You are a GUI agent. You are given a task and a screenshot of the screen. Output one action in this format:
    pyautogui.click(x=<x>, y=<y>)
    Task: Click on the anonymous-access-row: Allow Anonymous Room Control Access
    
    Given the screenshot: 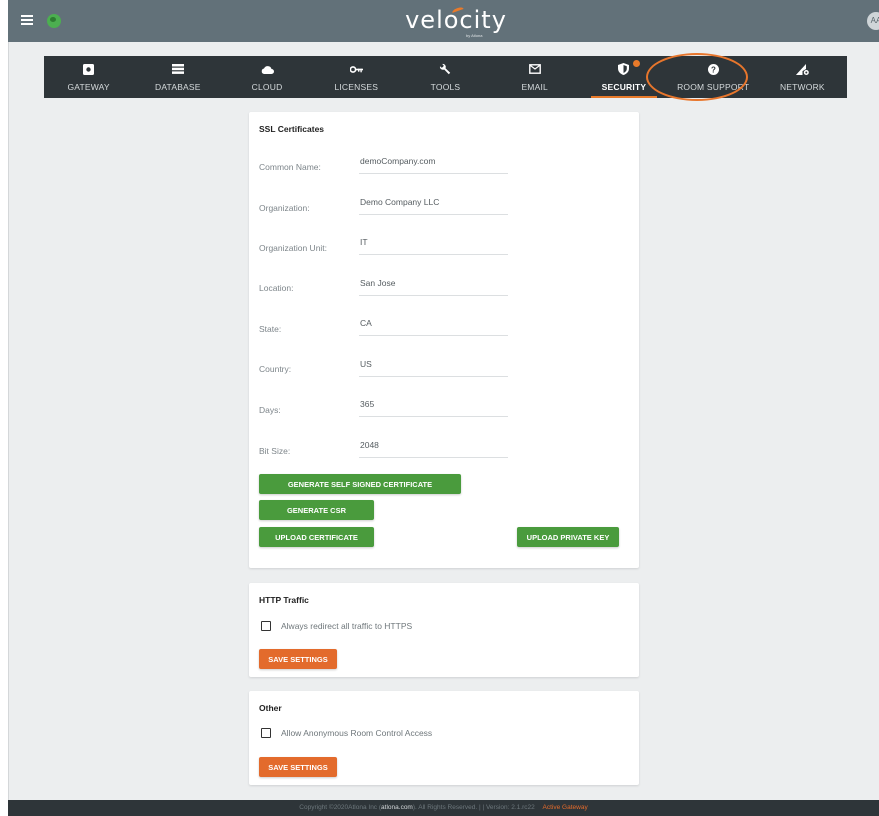 What is the action you would take?
    pyautogui.click(x=346, y=733)
    